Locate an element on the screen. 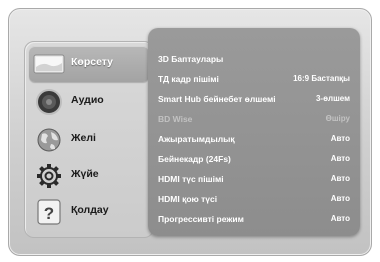  help-icon: ? is located at coordinates (49, 212).